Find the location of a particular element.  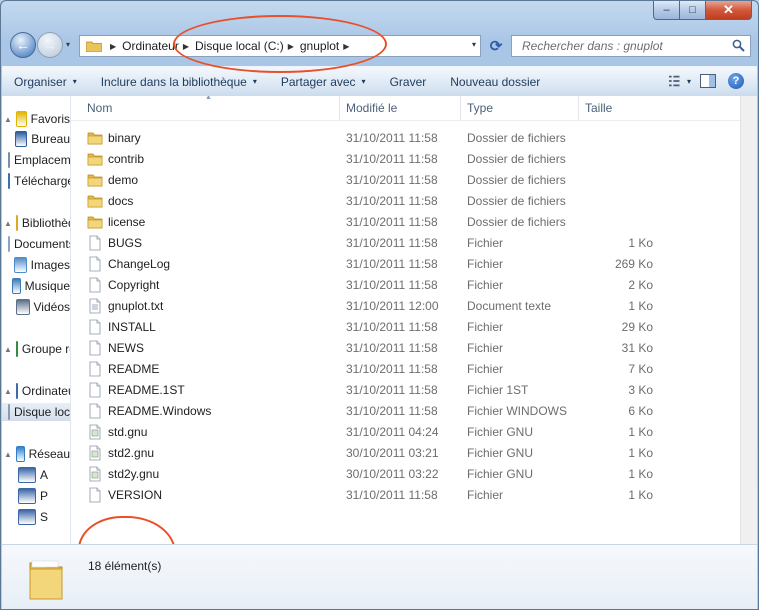

search-box is located at coordinates (631, 46).